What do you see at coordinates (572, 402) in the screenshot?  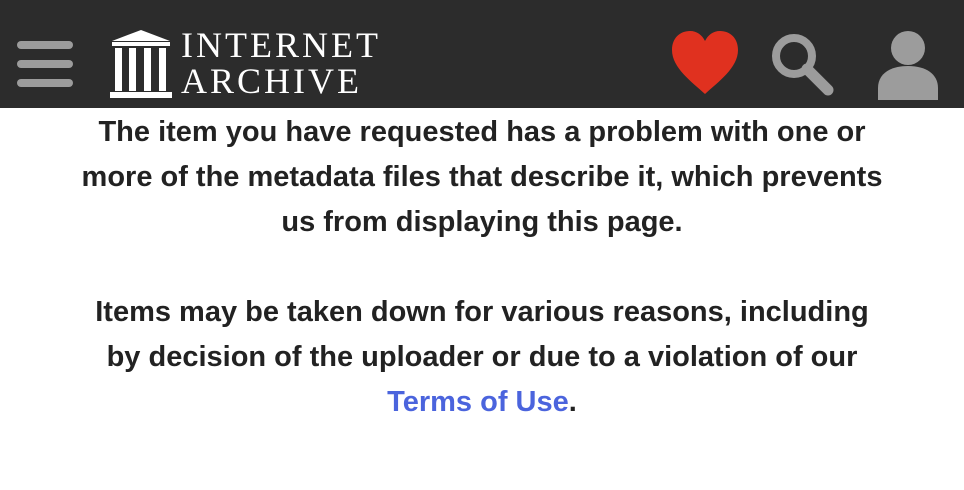 I see `sentence-end-period: .` at bounding box center [572, 402].